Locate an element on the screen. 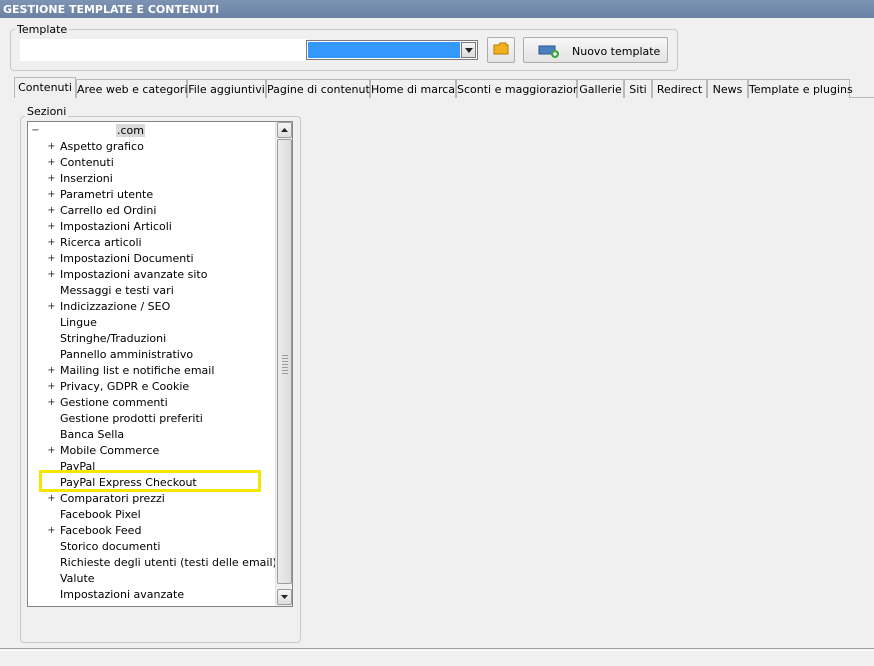  tree-item-label: Contenuti is located at coordinates (87, 162).